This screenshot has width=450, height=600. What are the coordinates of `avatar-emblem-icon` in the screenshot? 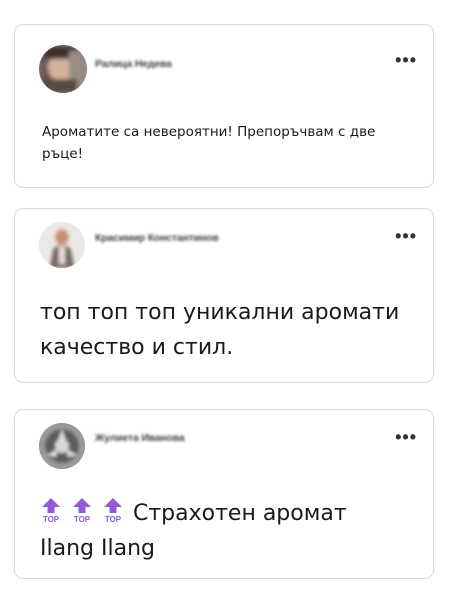 It's located at (62, 446).